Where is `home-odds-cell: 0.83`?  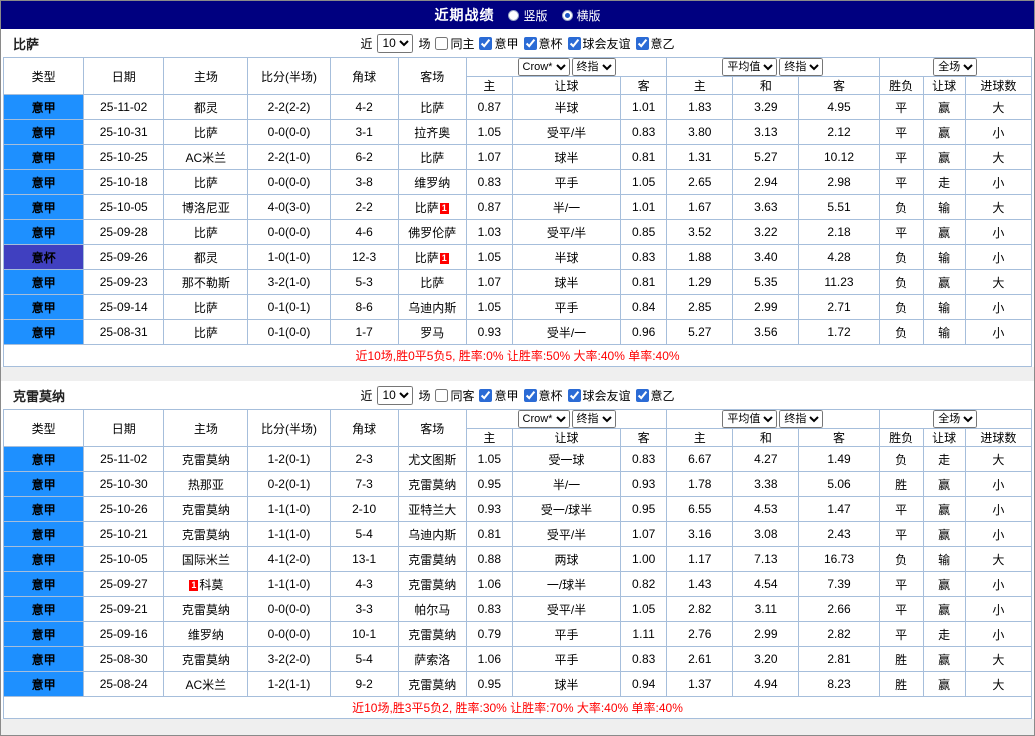
home-odds-cell: 0.83 is located at coordinates (489, 182).